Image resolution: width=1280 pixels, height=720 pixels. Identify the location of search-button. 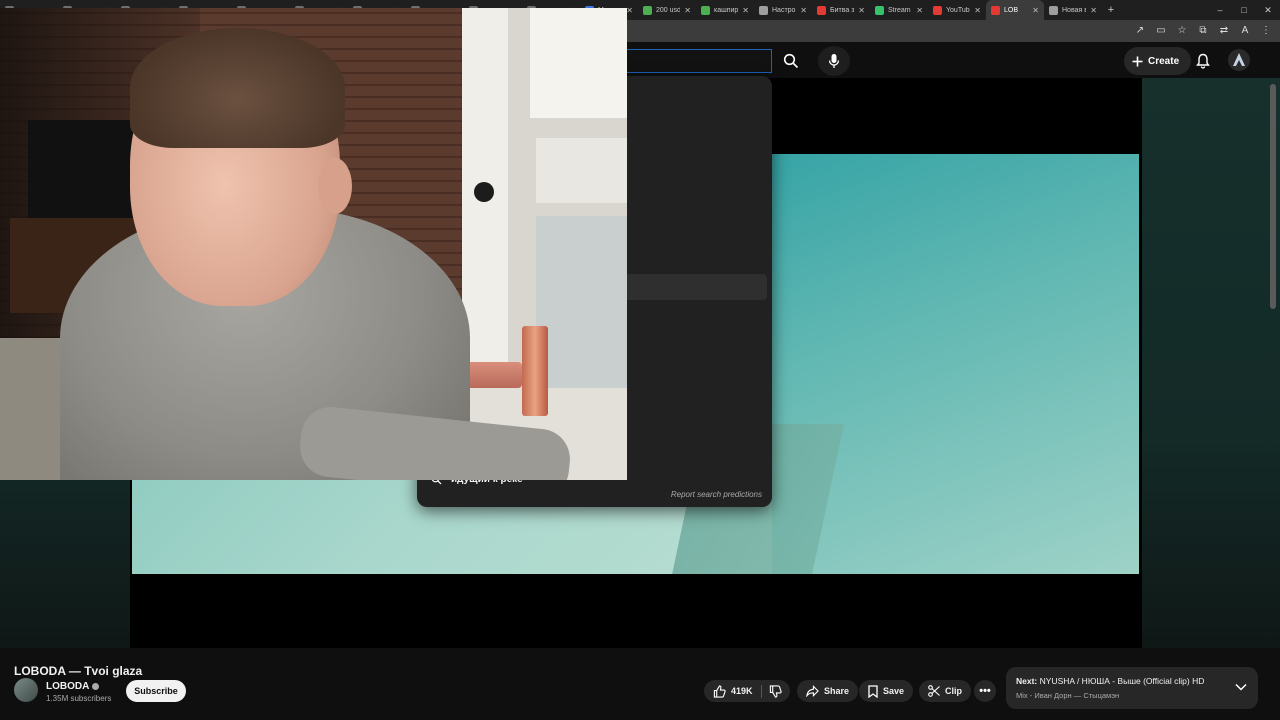
(791, 61).